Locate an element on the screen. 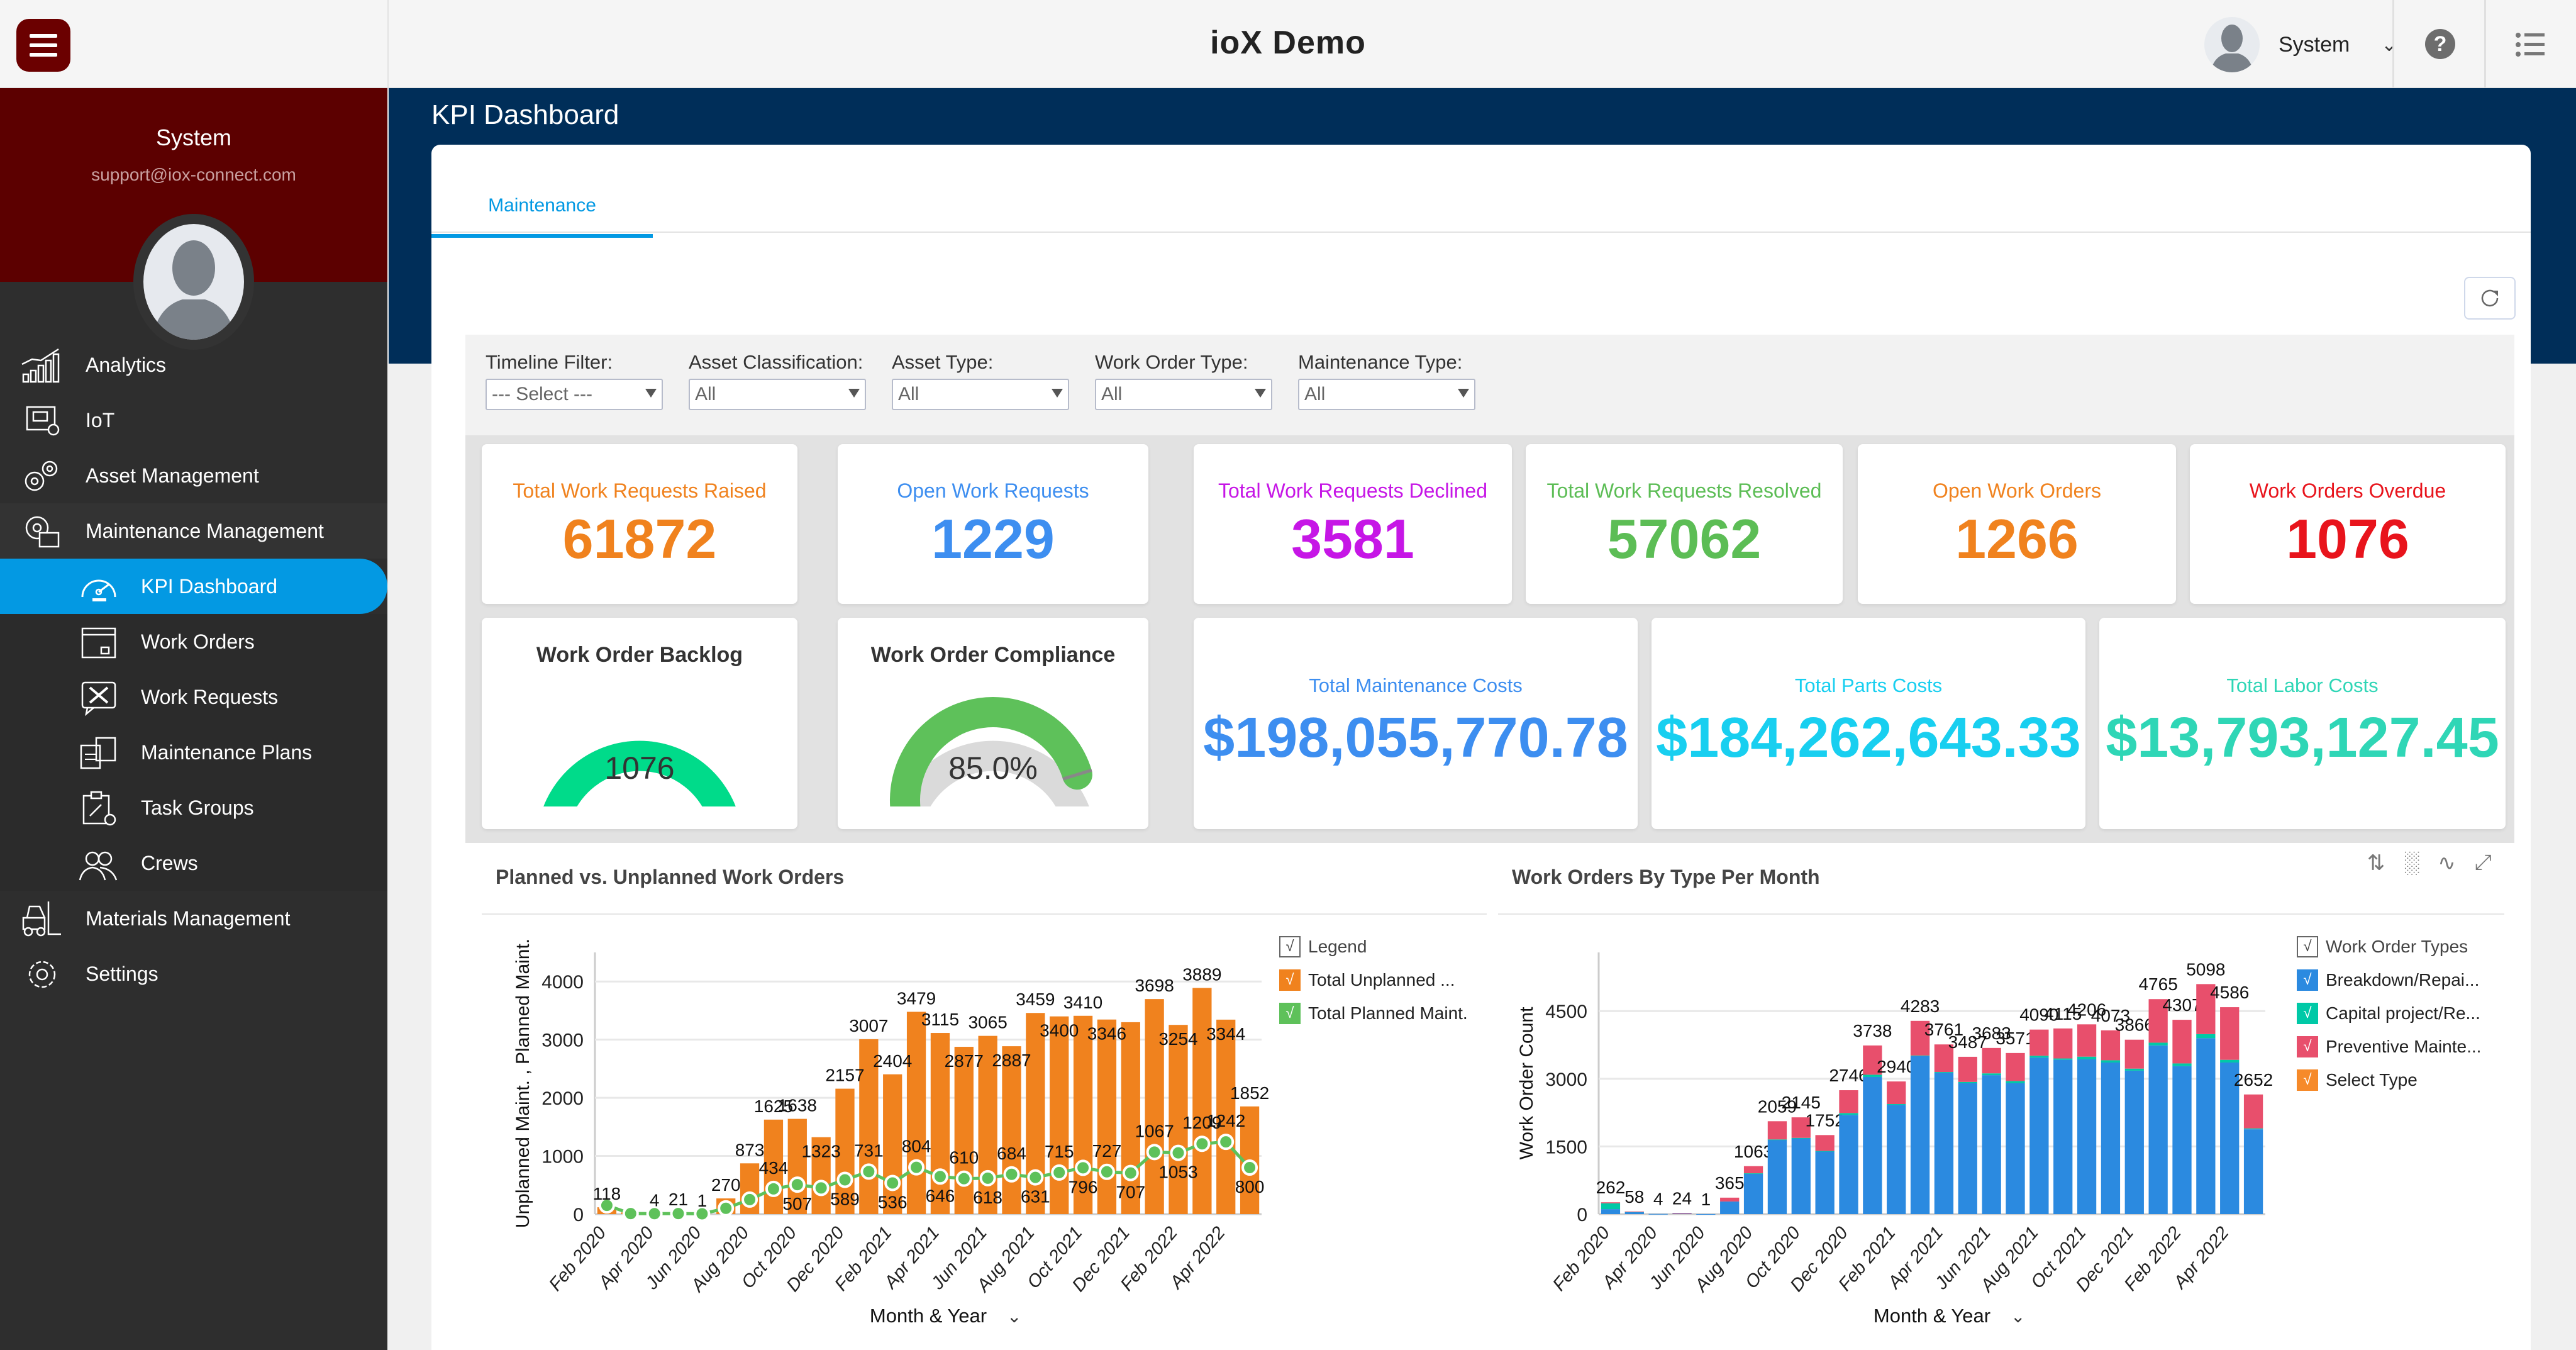 Image resolution: width=2576 pixels, height=1350 pixels. sidebar-item-materials-management: Materials Management is located at coordinates (193, 919).